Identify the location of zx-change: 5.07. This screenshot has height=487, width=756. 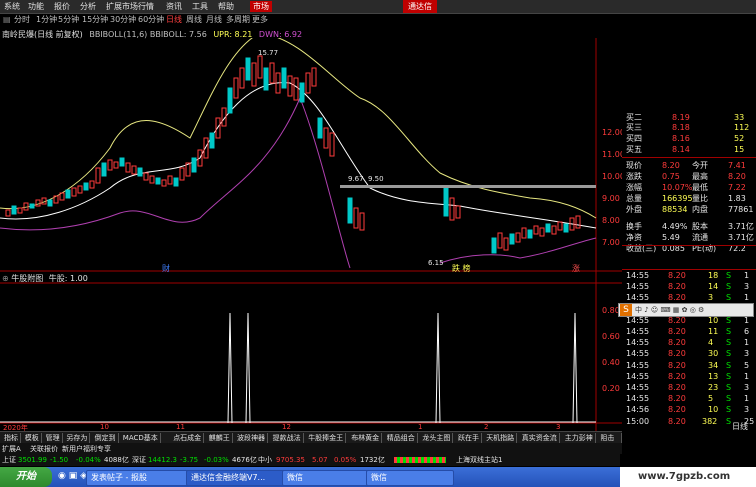
(320, 460).